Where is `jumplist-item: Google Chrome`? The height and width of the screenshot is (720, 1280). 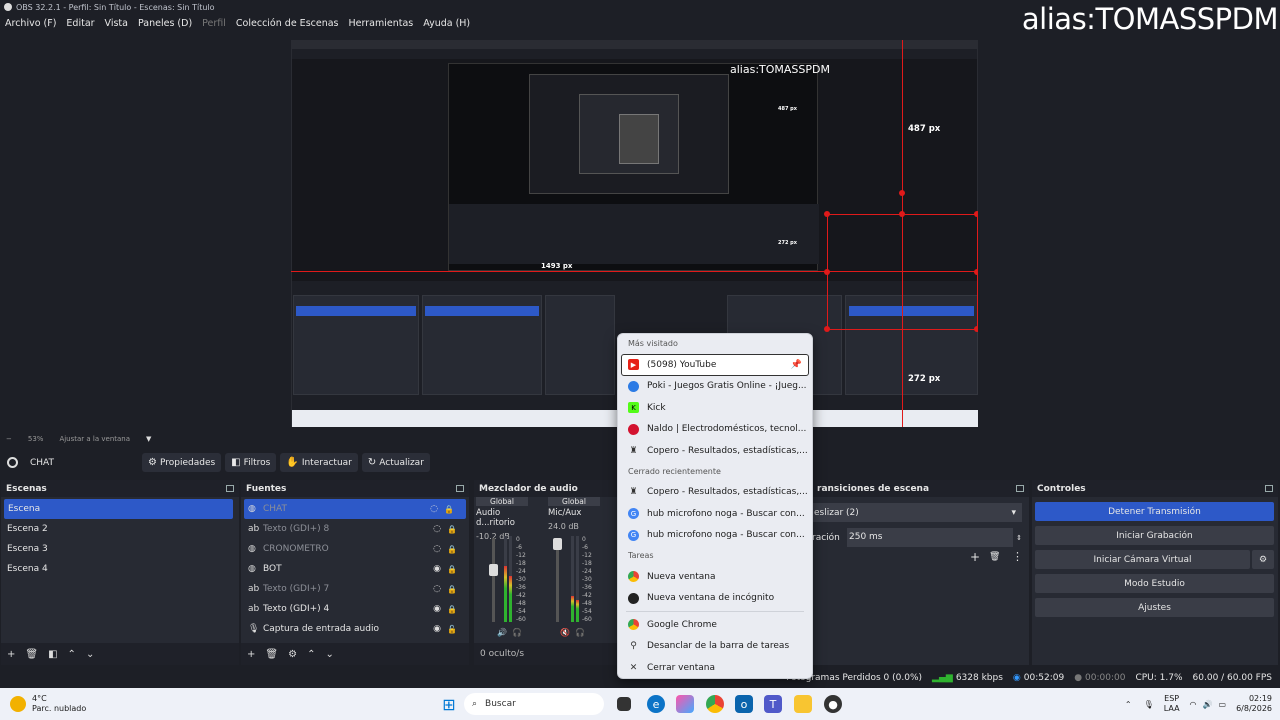 jumplist-item: Google Chrome is located at coordinates (715, 625).